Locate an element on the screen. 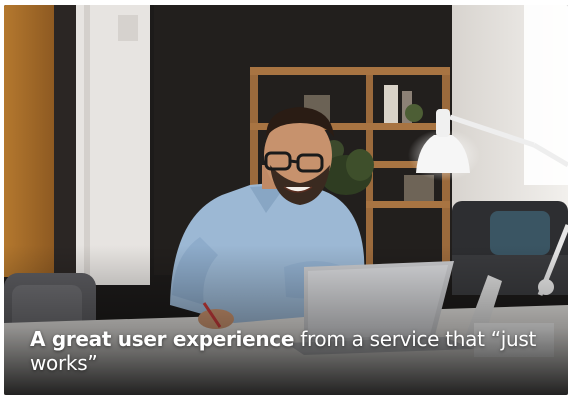  caption-bold-text: A great user experience is located at coordinates (162, 339).